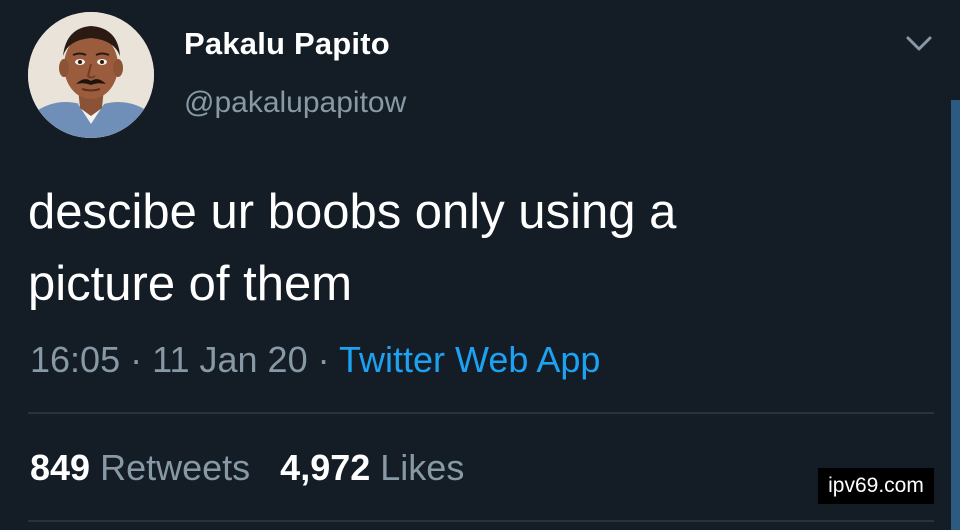 The width and height of the screenshot is (960, 530). Describe the element at coordinates (295, 103) in the screenshot. I see `user-handle: @pakalupapitow` at that location.